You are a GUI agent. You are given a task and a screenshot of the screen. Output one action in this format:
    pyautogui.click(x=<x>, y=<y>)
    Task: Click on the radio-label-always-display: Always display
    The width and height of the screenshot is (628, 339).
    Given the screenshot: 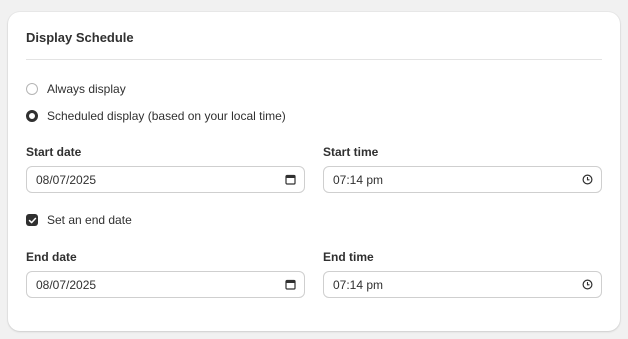 What is the action you would take?
    pyautogui.click(x=86, y=89)
    